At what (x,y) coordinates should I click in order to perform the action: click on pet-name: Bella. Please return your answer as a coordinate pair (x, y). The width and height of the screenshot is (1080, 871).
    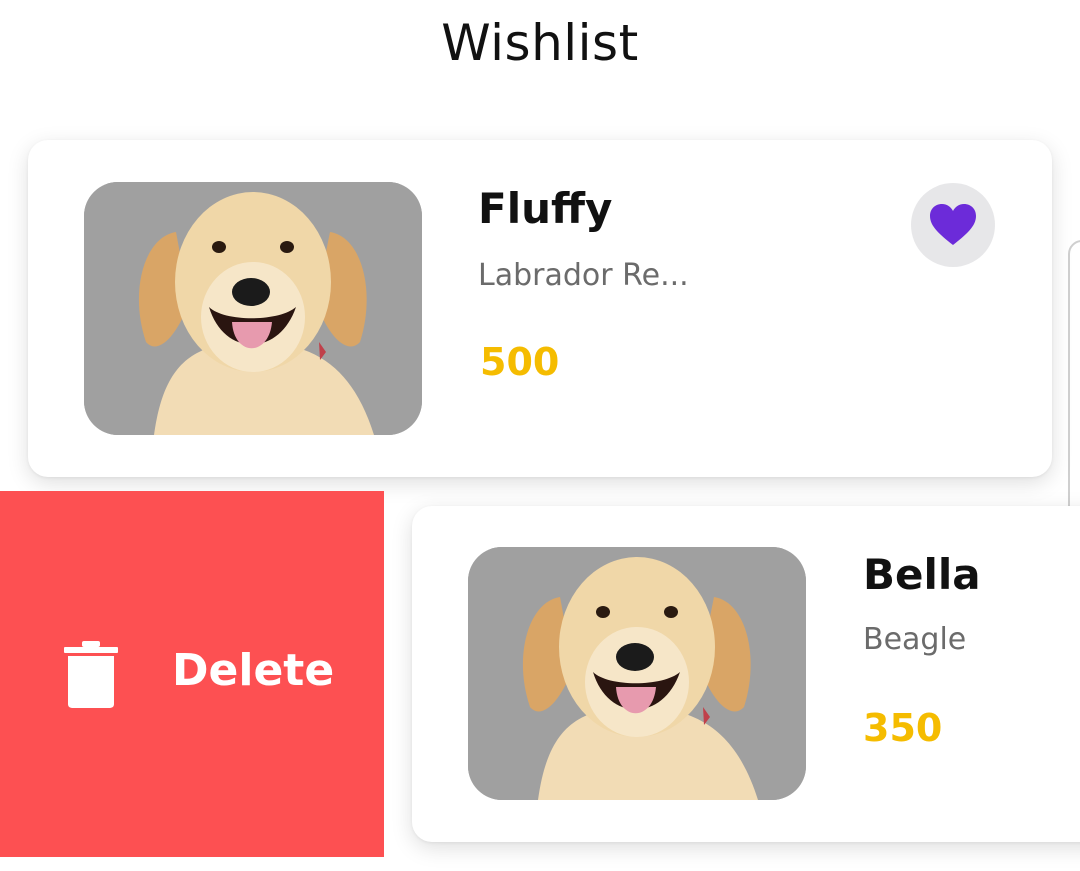
    Looking at the image, I should click on (922, 574).